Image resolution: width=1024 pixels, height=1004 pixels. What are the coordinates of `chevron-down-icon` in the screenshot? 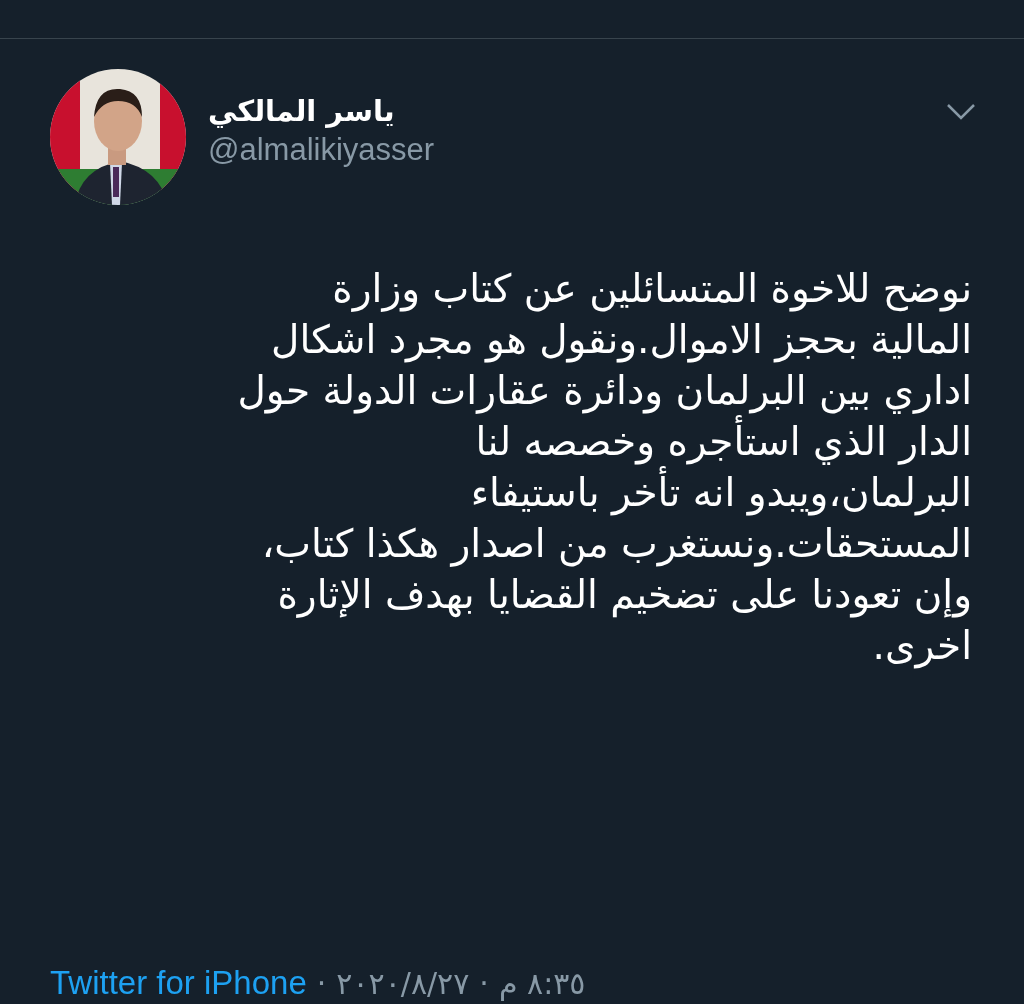 It's located at (961, 112).